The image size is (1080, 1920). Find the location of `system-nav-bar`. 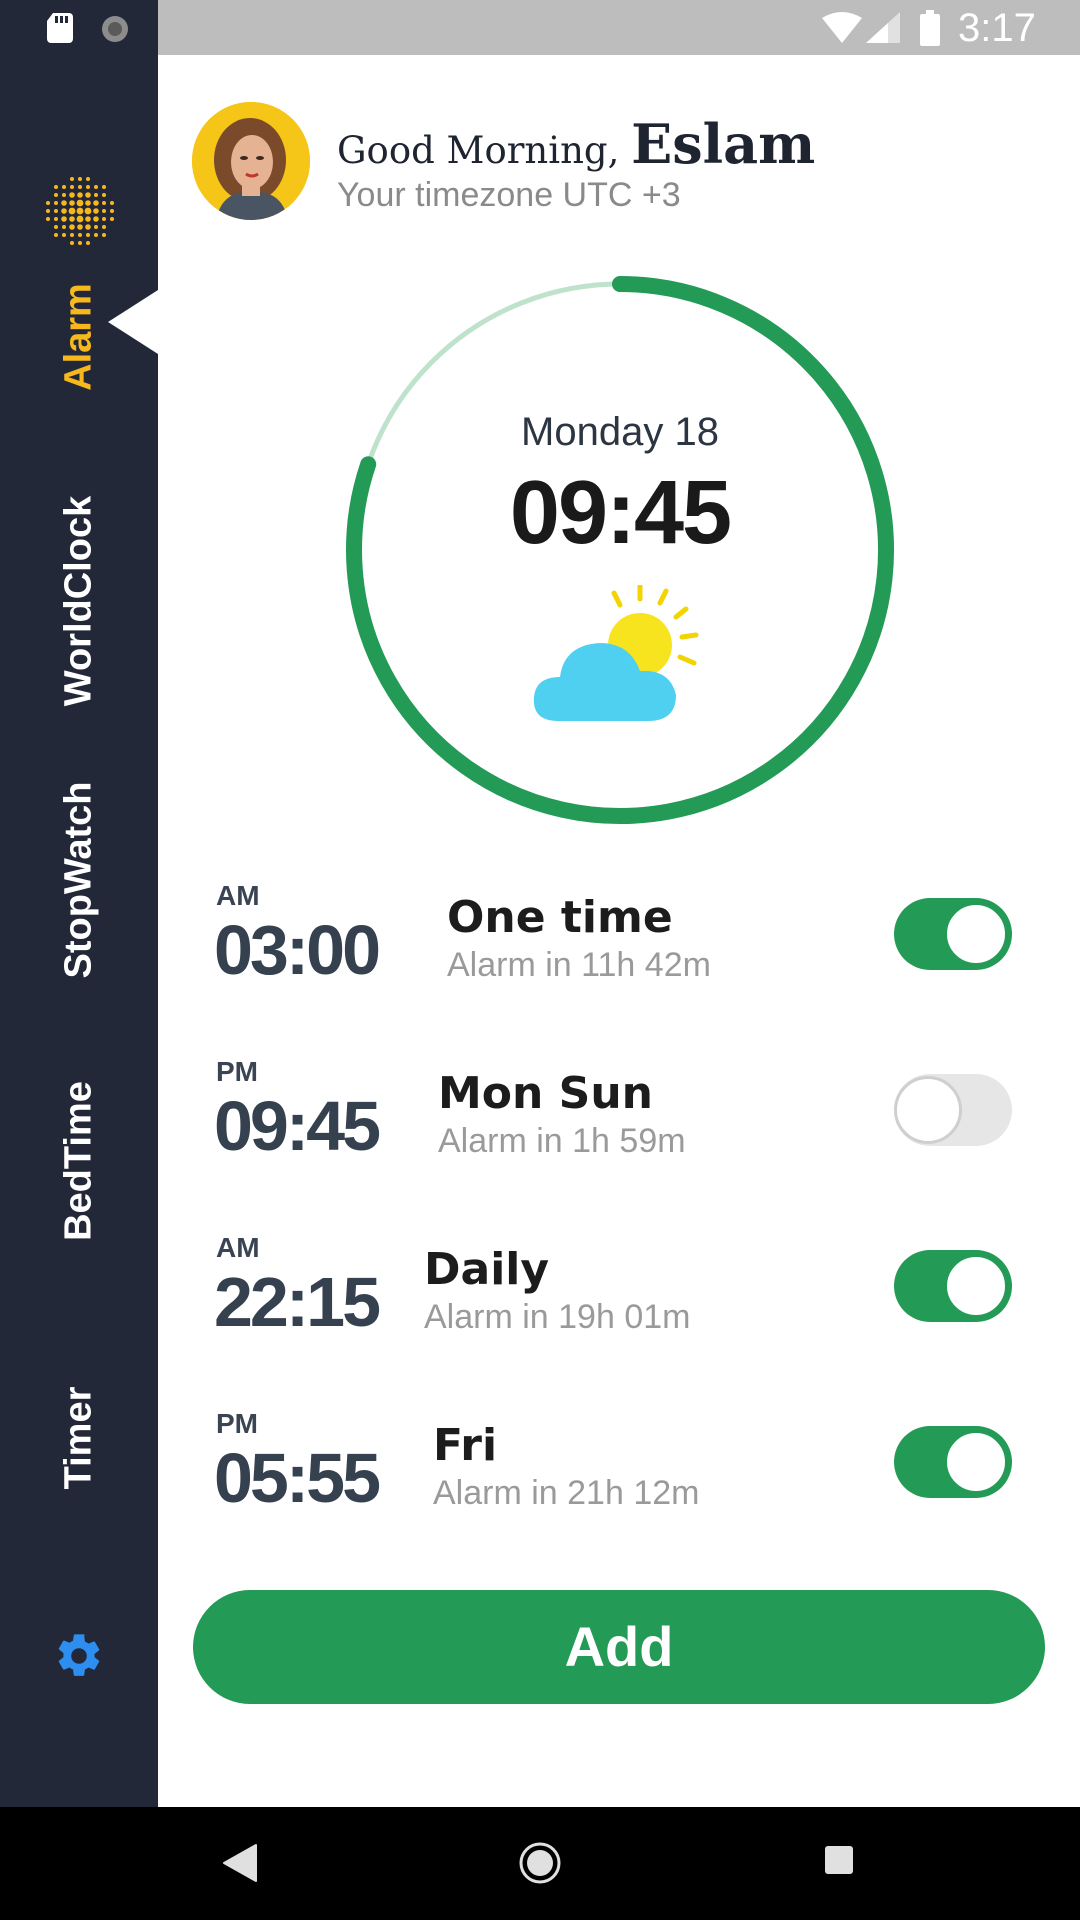

system-nav-bar is located at coordinates (540, 1863).